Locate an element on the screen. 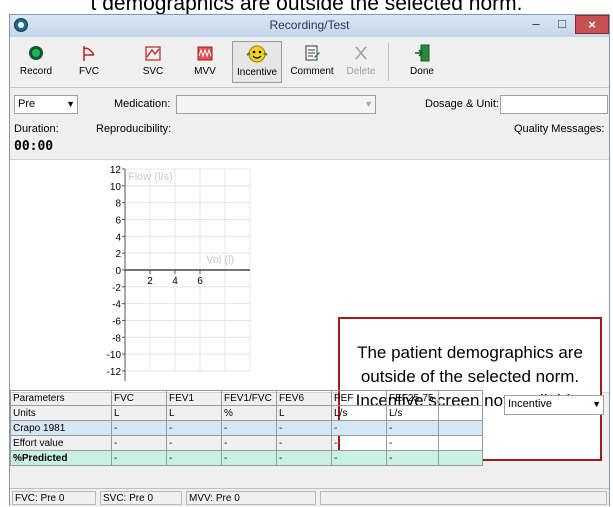 This screenshot has height=507, width=613. comment-button: Comment is located at coordinates (312, 62).